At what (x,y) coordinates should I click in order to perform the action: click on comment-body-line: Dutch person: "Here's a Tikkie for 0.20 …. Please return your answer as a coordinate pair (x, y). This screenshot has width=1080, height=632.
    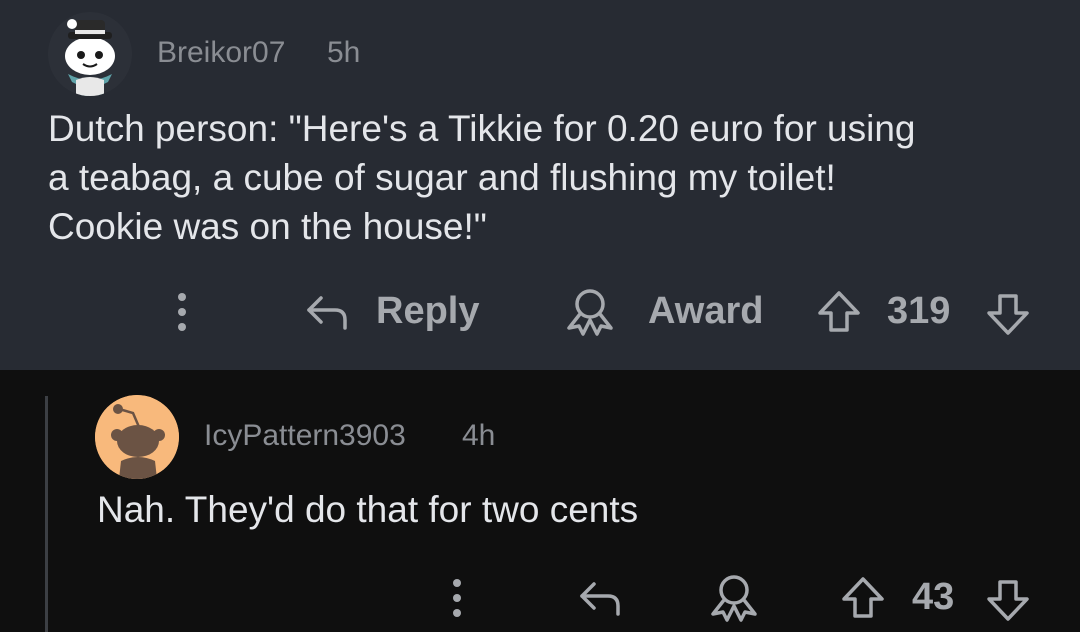
    Looking at the image, I should click on (482, 128).